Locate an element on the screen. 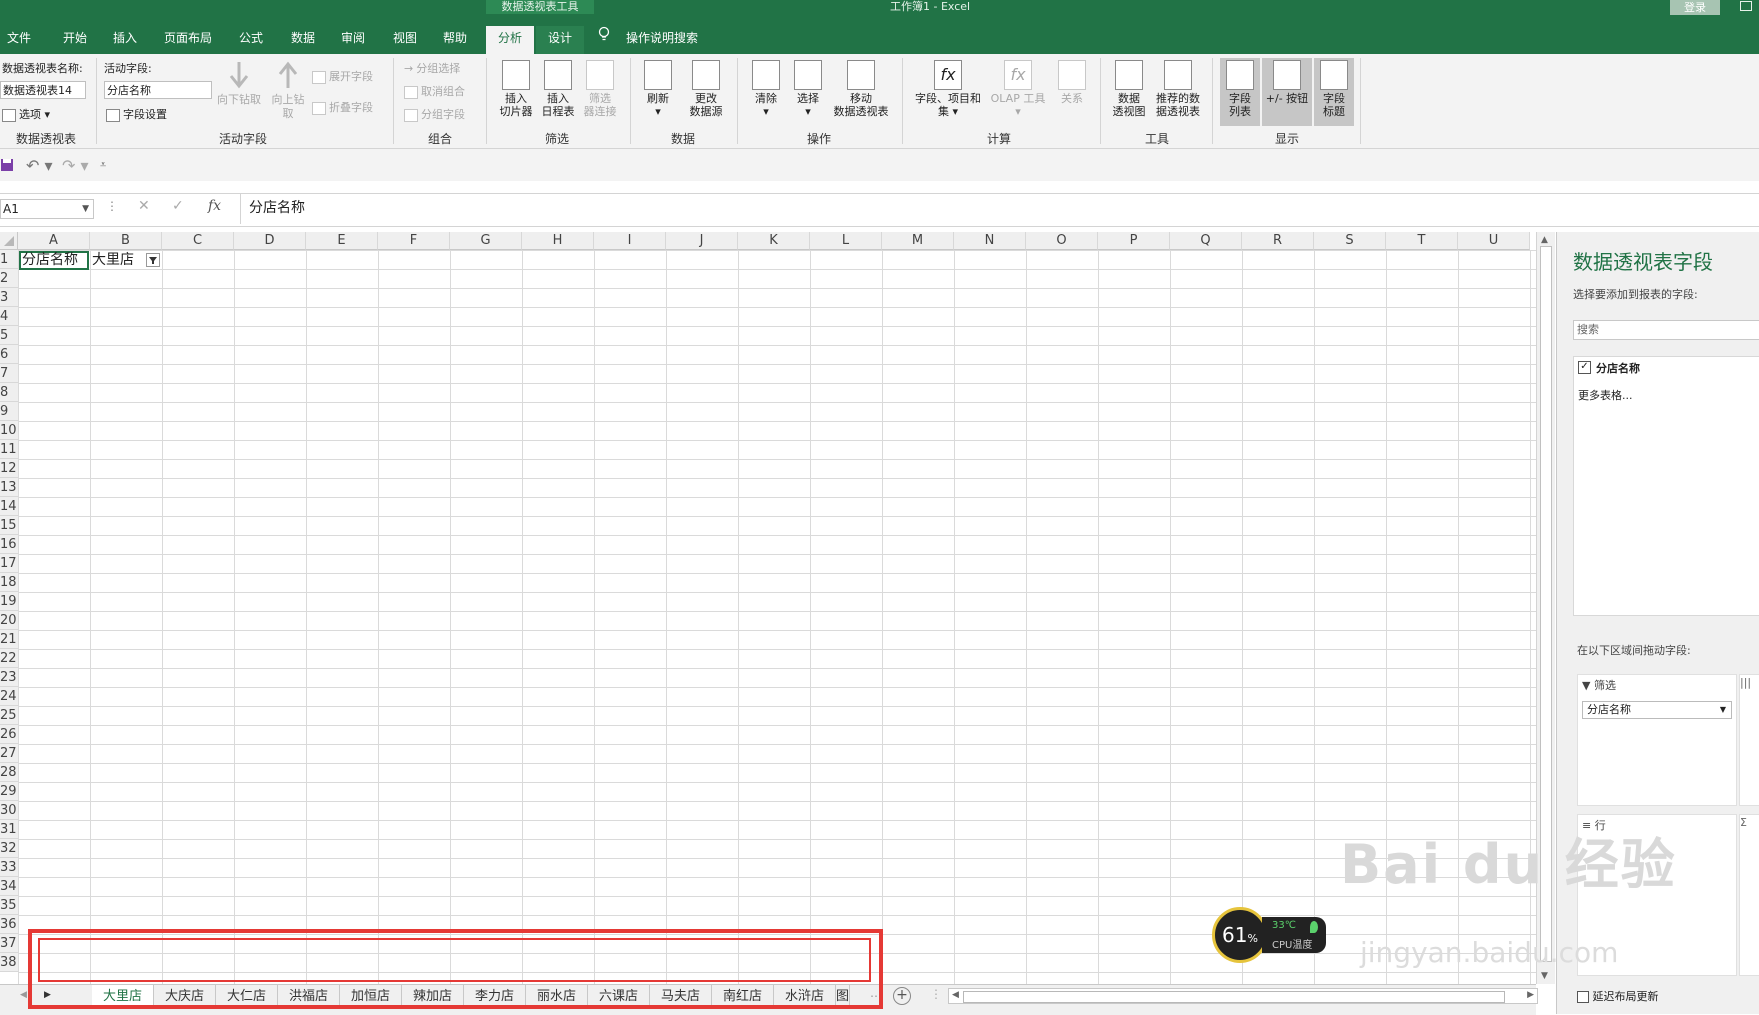 The width and height of the screenshot is (1759, 1015). collapse-field-button: 折叠字段 is located at coordinates (342, 108).